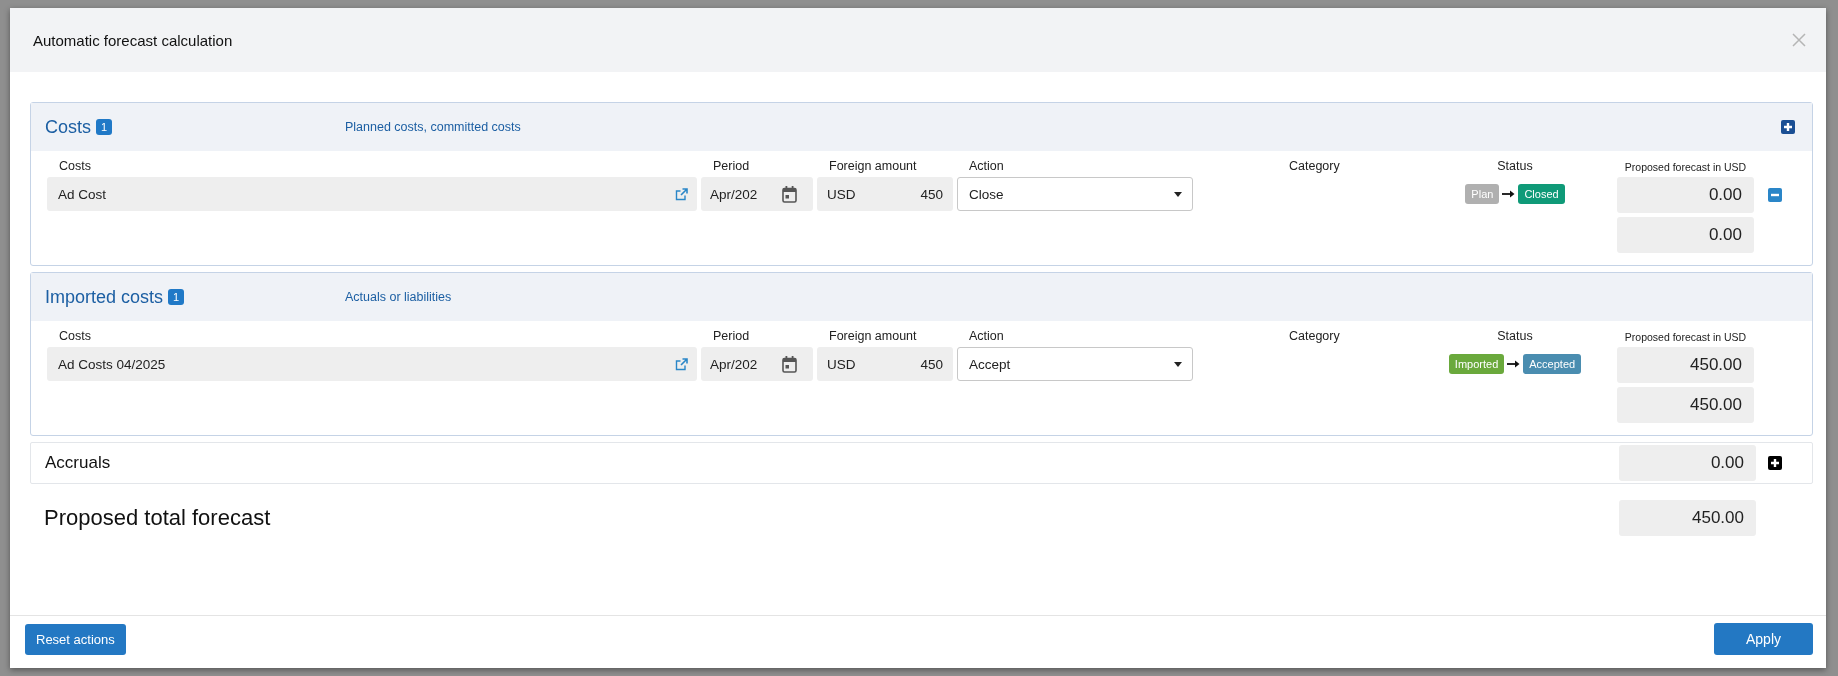 Image resolution: width=1838 pixels, height=676 pixels. What do you see at coordinates (78, 463) in the screenshot?
I see `accruals-title: Accruals` at bounding box center [78, 463].